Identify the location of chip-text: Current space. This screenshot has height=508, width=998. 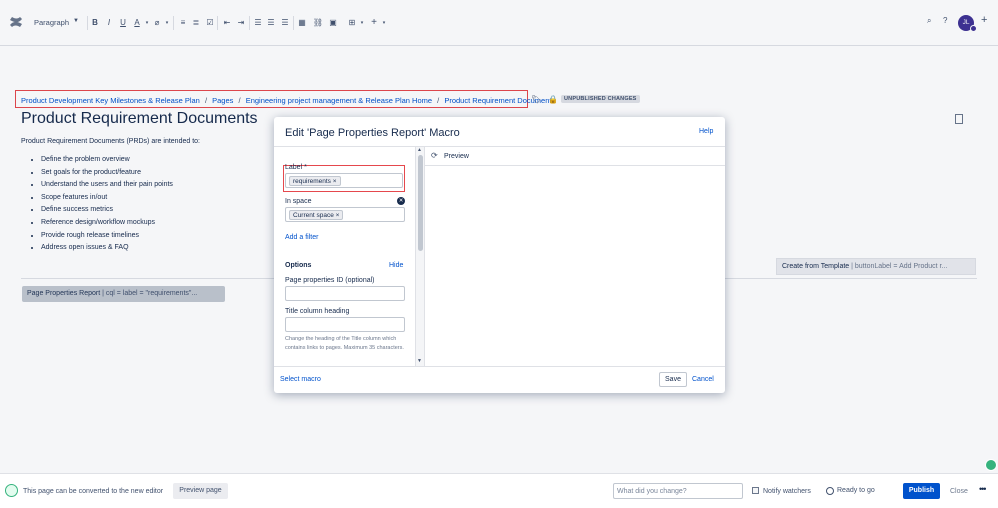
(313, 215).